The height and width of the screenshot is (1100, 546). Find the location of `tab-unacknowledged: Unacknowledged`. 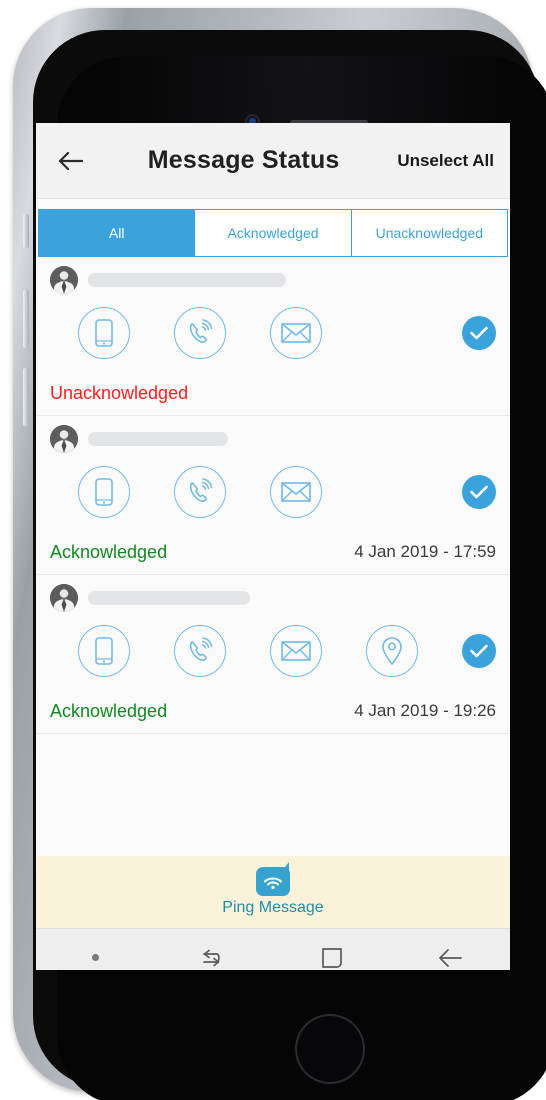

tab-unacknowledged: Unacknowledged is located at coordinates (429, 233).